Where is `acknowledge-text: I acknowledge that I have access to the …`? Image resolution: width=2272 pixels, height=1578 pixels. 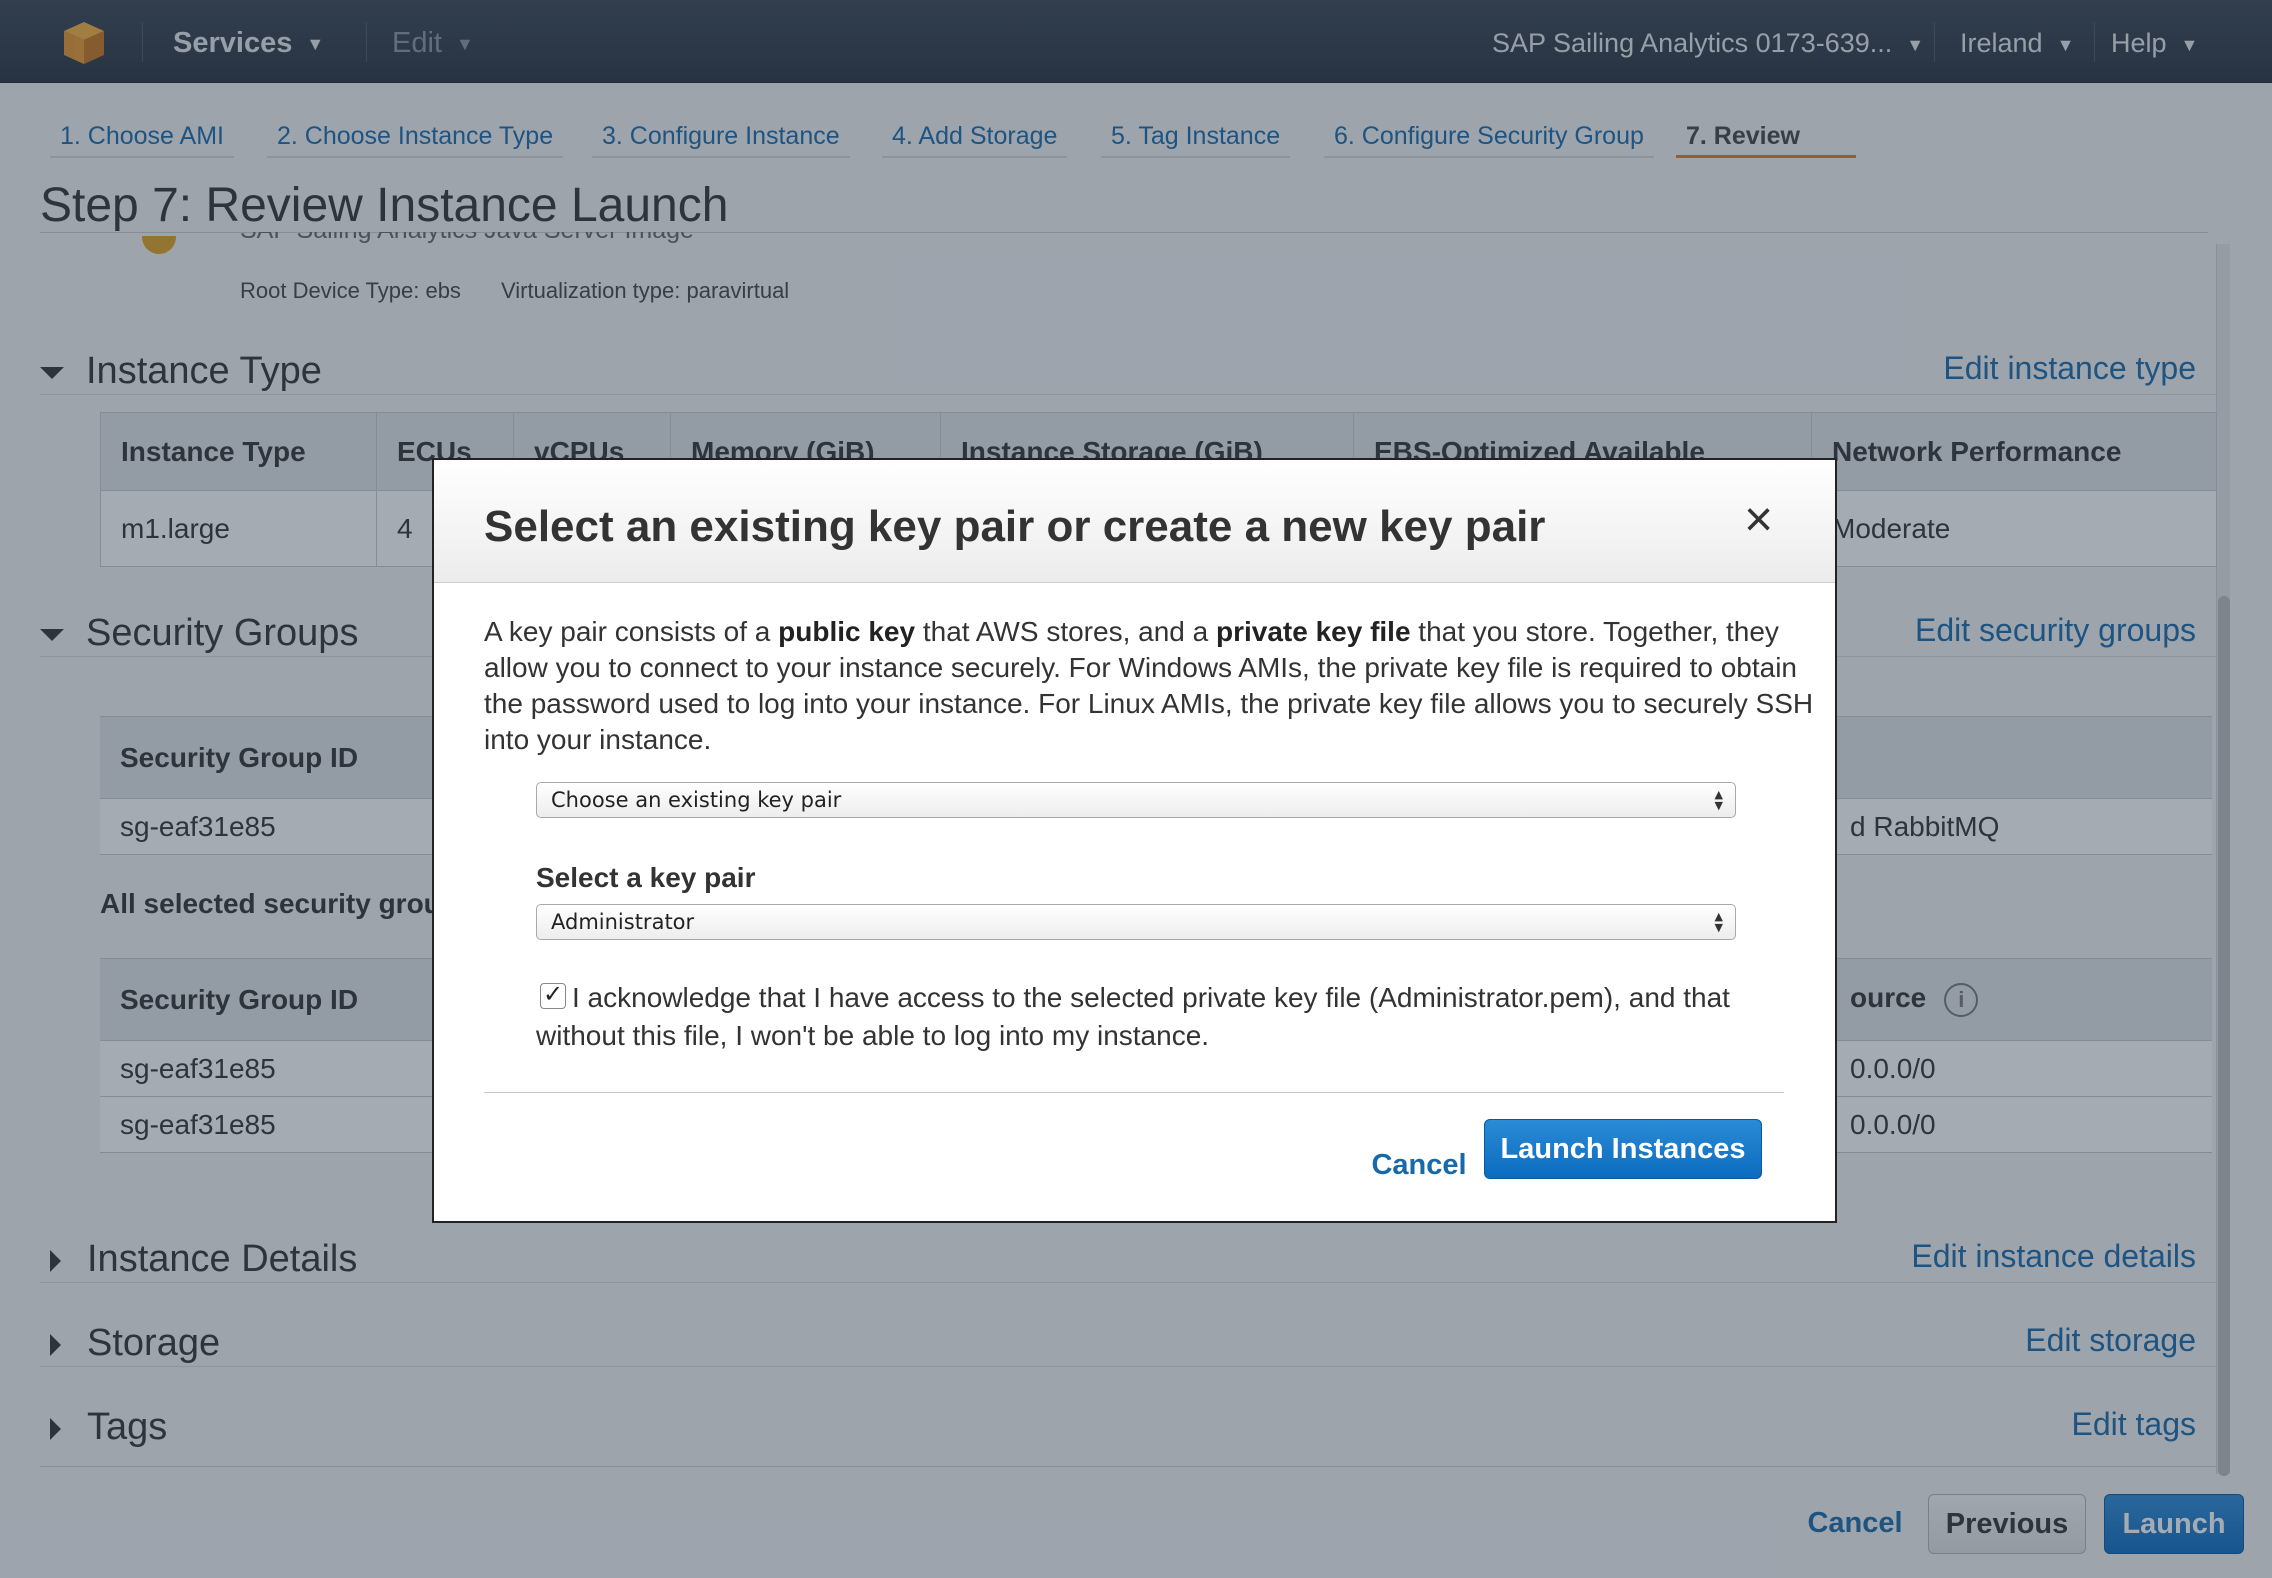 acknowledge-text: I acknowledge that I have access to the … is located at coordinates (1133, 1016).